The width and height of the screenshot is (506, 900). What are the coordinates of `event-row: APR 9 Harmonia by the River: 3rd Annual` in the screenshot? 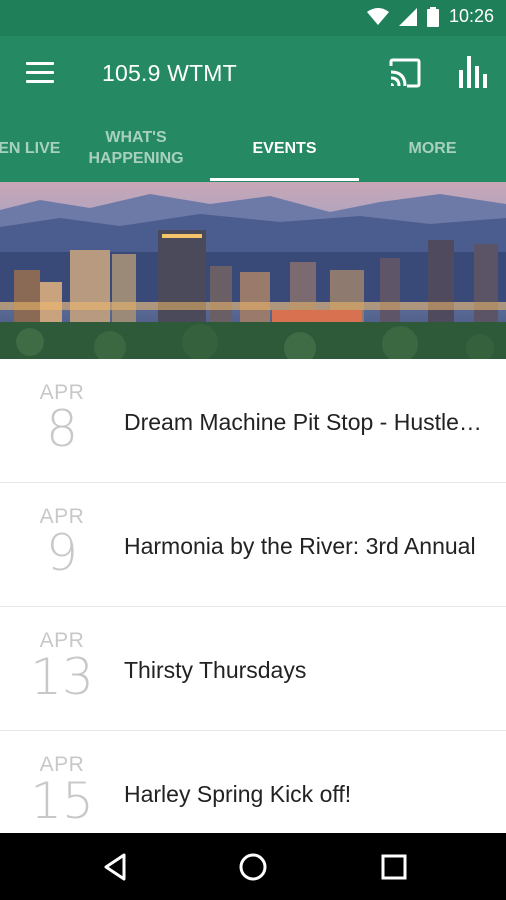 It's located at (253, 545).